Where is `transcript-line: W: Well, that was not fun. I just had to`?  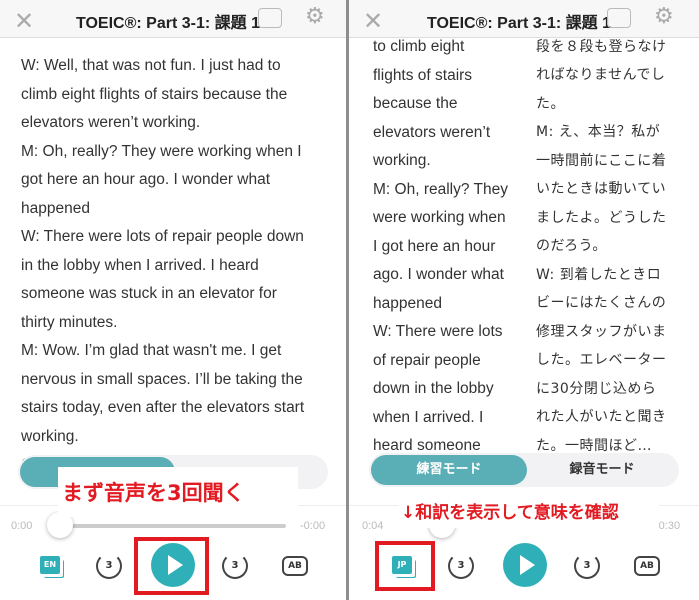 transcript-line: W: Well, that was not fun. I just had to is located at coordinates (151, 65).